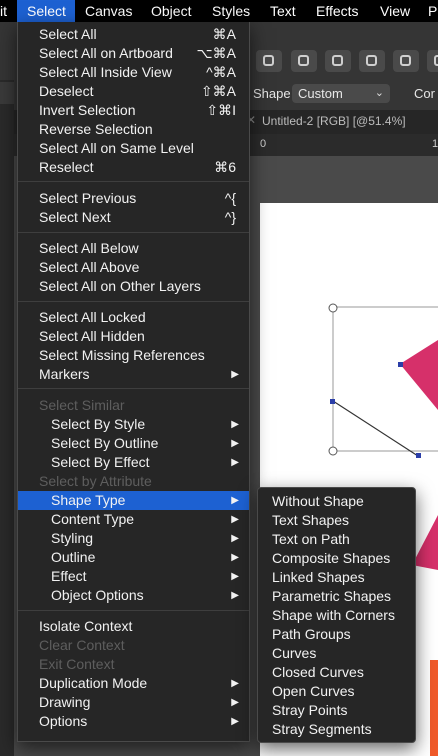 The height and width of the screenshot is (756, 438). I want to click on menu-item-select-all-locked: Select All Locked, so click(133, 317).